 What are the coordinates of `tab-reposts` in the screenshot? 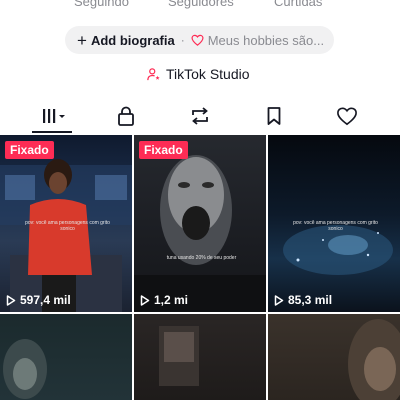 It's located at (200, 116).